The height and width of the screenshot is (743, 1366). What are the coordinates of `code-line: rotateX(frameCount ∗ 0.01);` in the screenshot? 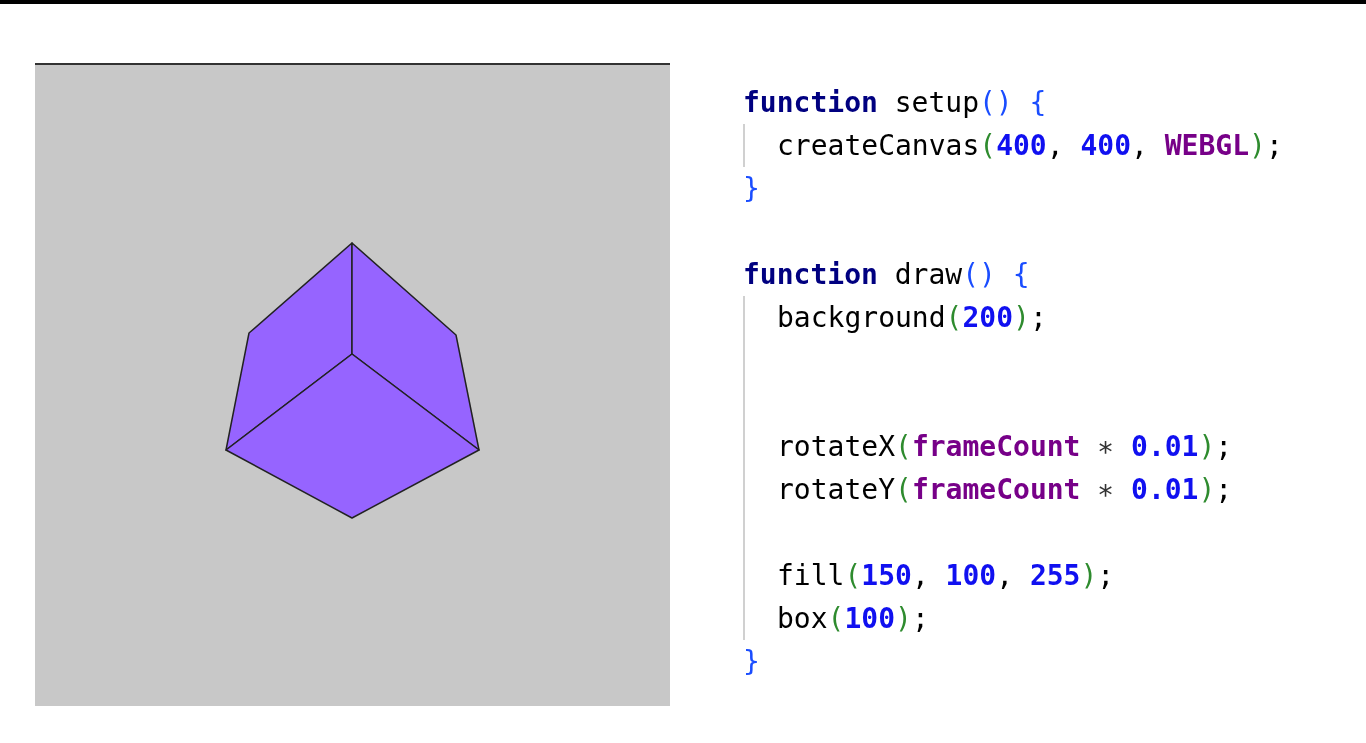 It's located at (1005, 447).